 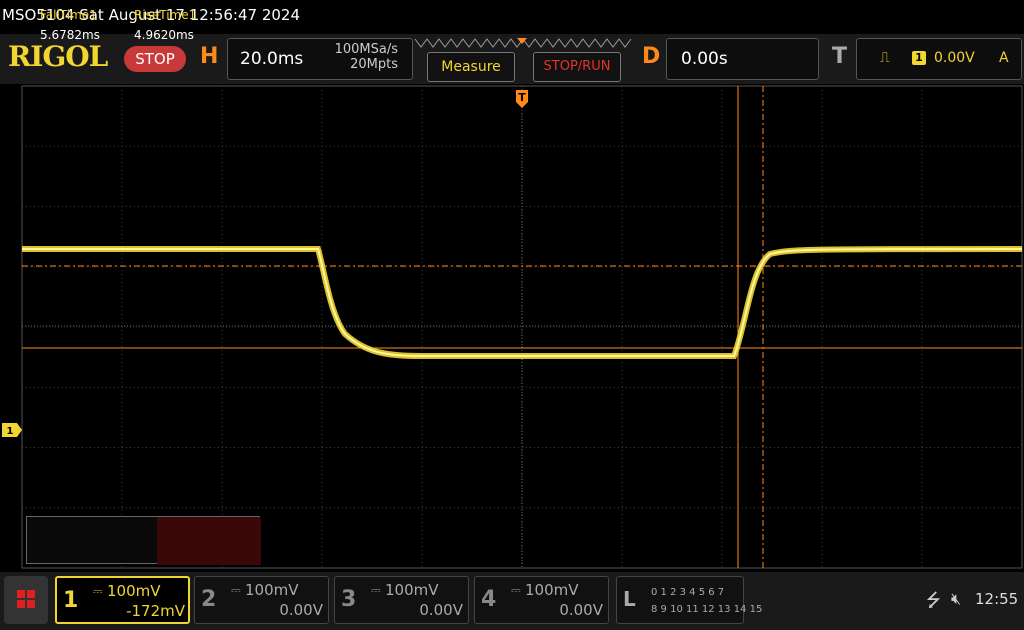 I want to click on trigger-mode: A, so click(x=1004, y=58).